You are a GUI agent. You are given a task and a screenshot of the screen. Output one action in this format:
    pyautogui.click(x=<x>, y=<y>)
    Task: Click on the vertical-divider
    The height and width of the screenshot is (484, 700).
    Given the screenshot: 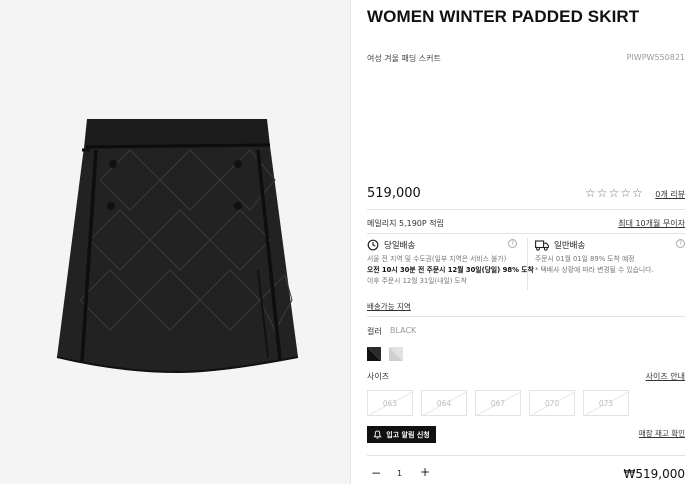 What is the action you would take?
    pyautogui.click(x=527, y=264)
    